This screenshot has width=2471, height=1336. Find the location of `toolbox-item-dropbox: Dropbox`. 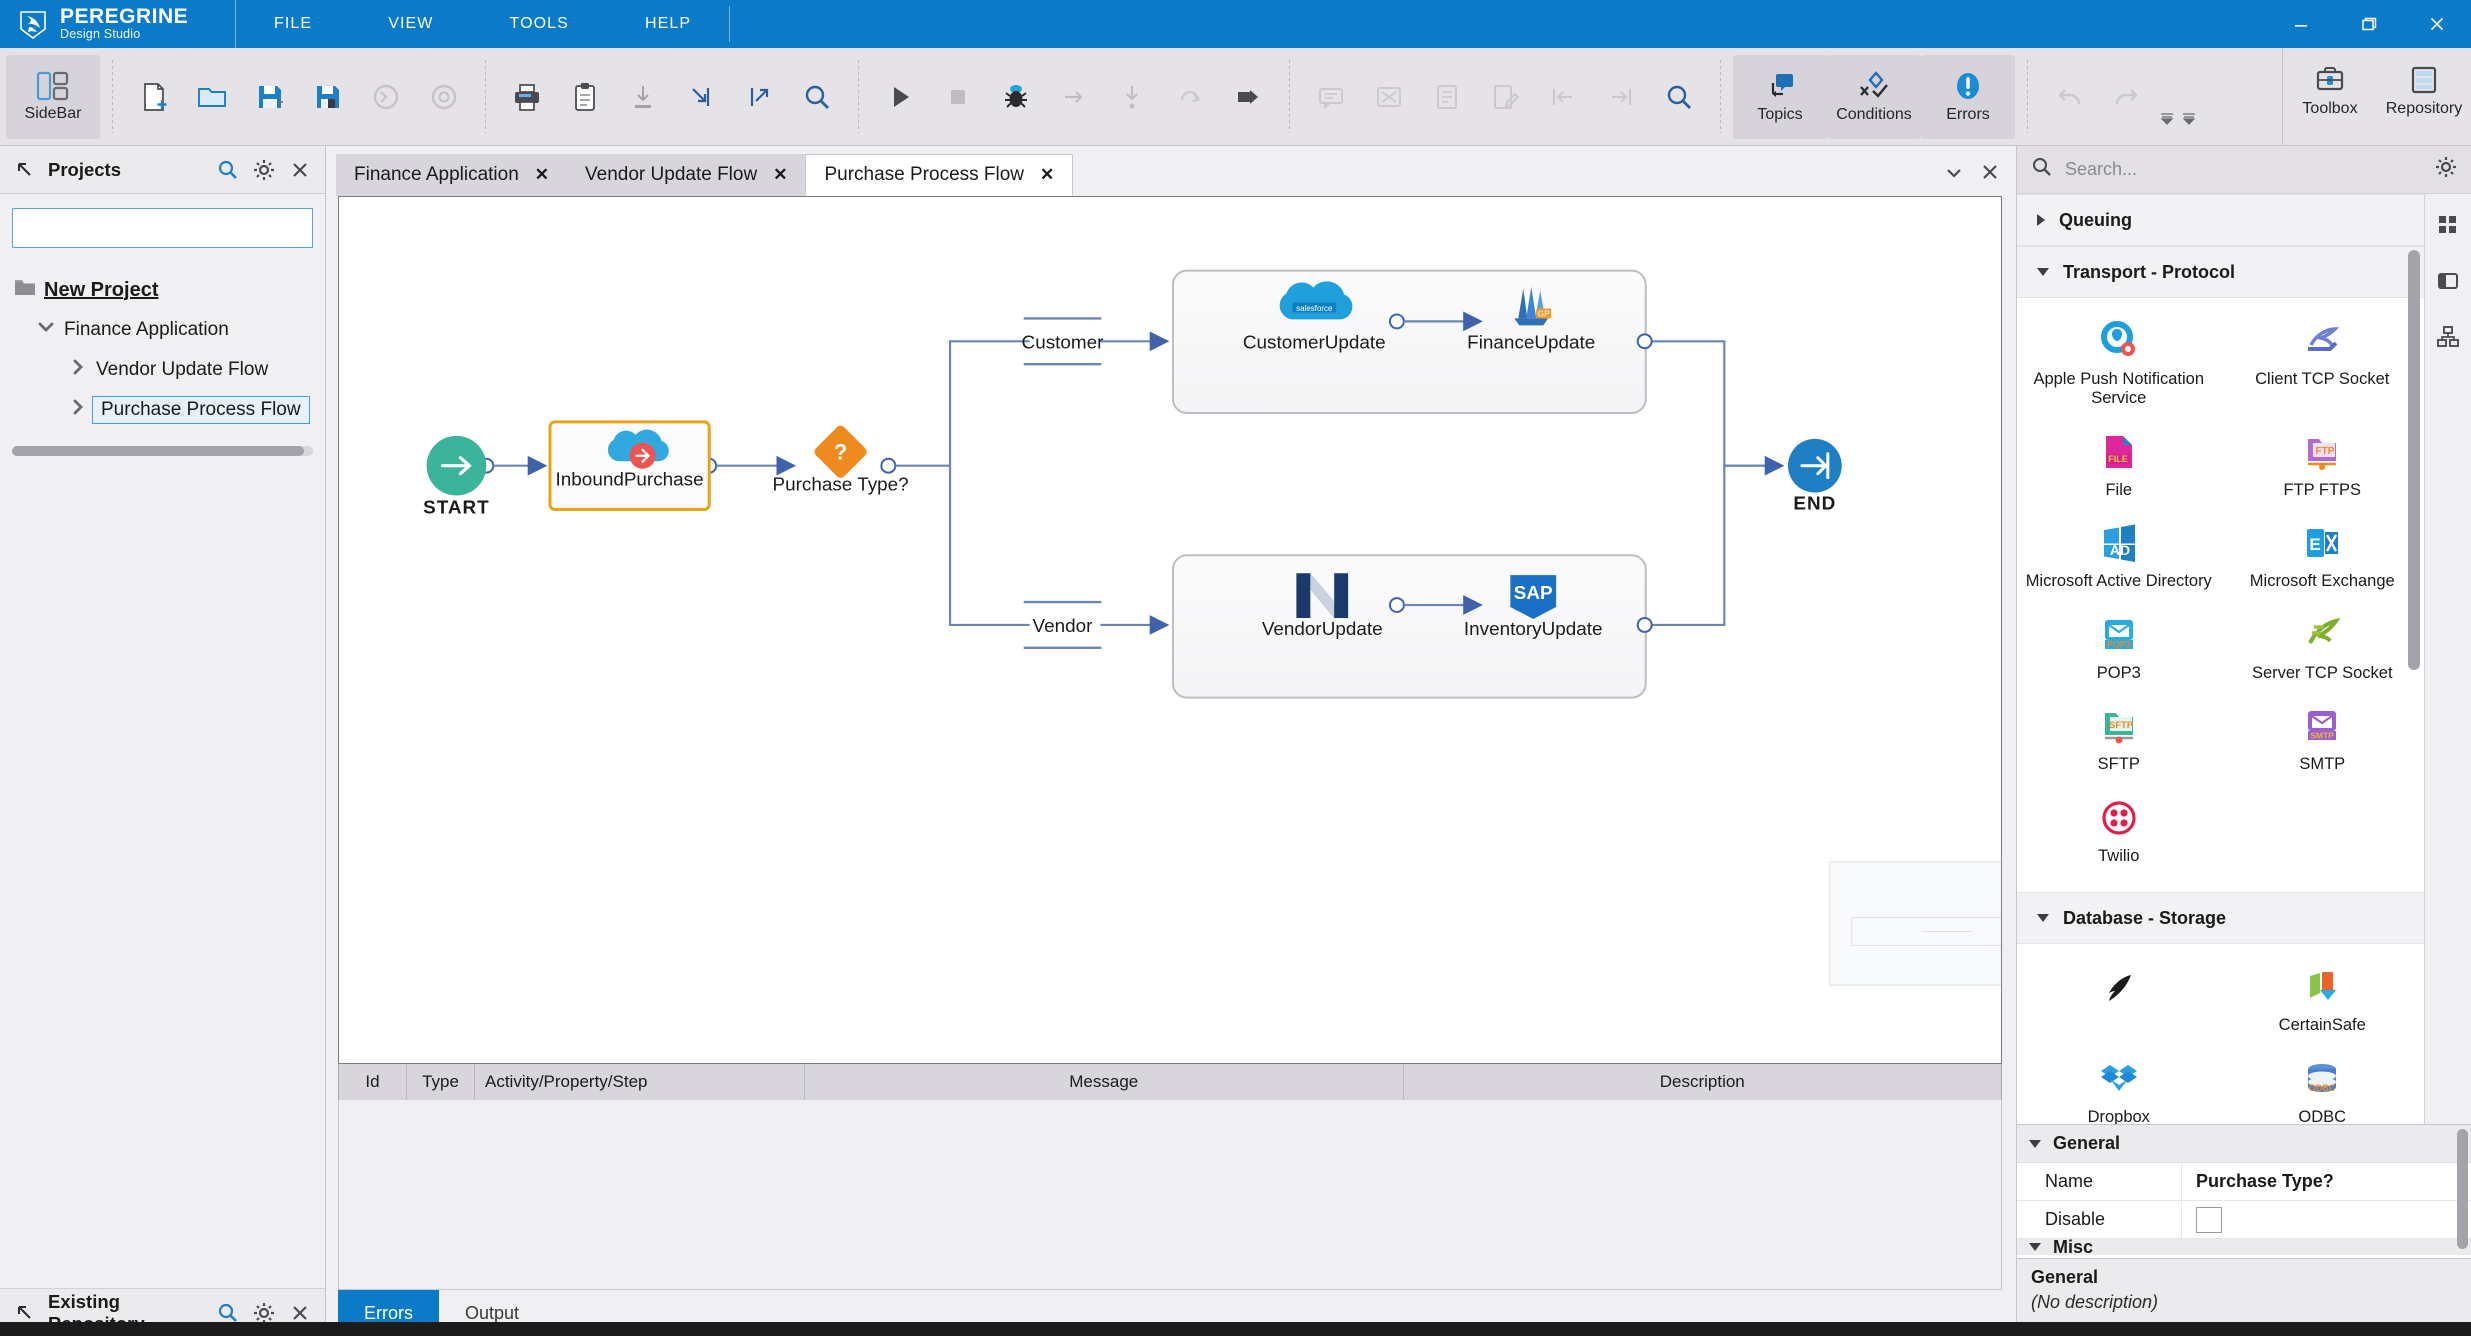

toolbox-item-dropbox: Dropbox is located at coordinates (2119, 1085).